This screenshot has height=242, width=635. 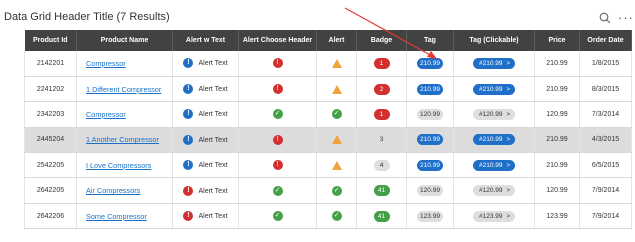 What do you see at coordinates (50, 40) in the screenshot?
I see `col-header-product-id: Product Id` at bounding box center [50, 40].